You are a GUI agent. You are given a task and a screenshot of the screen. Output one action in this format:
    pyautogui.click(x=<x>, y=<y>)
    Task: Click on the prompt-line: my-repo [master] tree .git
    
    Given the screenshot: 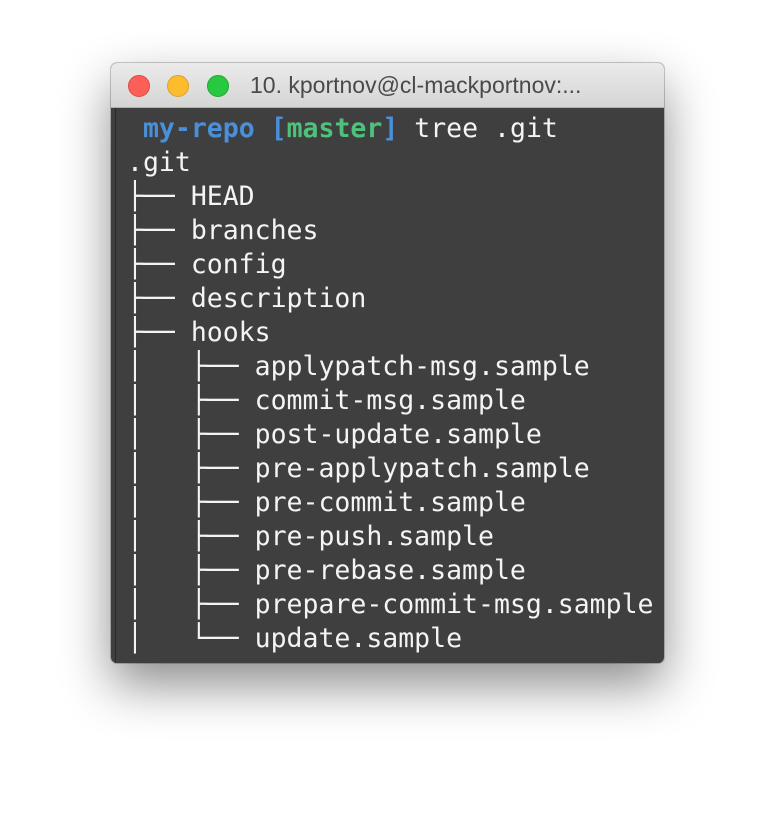 What is the action you would take?
    pyautogui.click(x=394, y=129)
    